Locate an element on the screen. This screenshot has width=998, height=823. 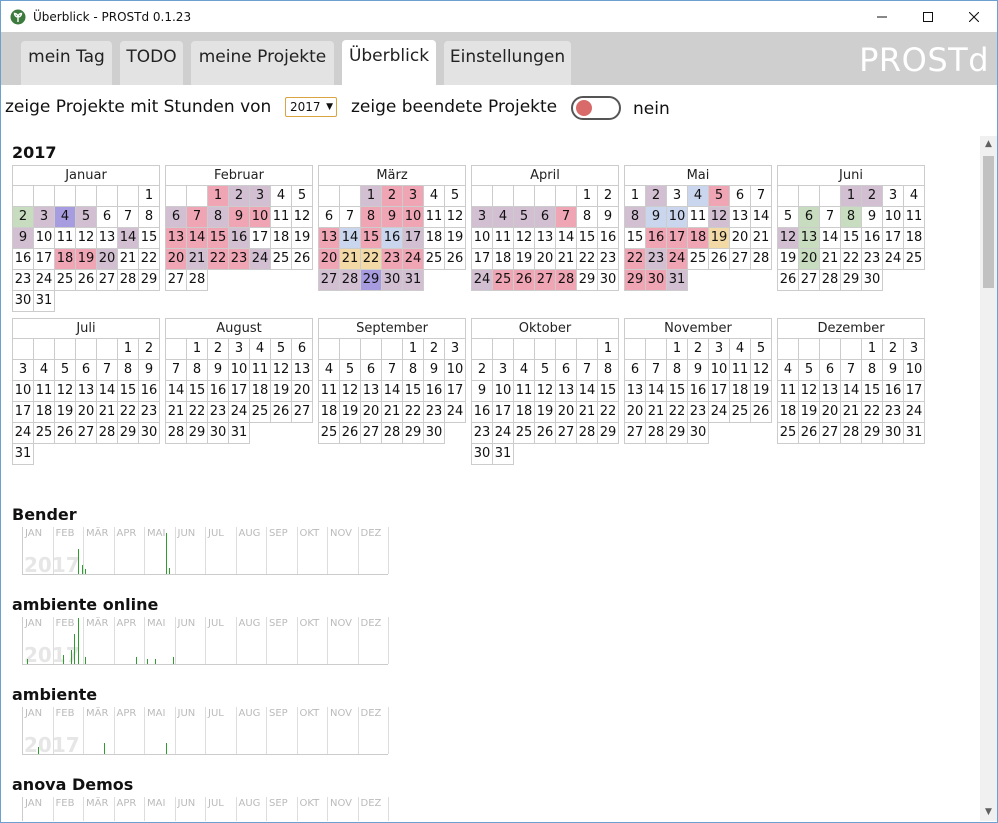
day-cell: 9 is located at coordinates (239, 217).